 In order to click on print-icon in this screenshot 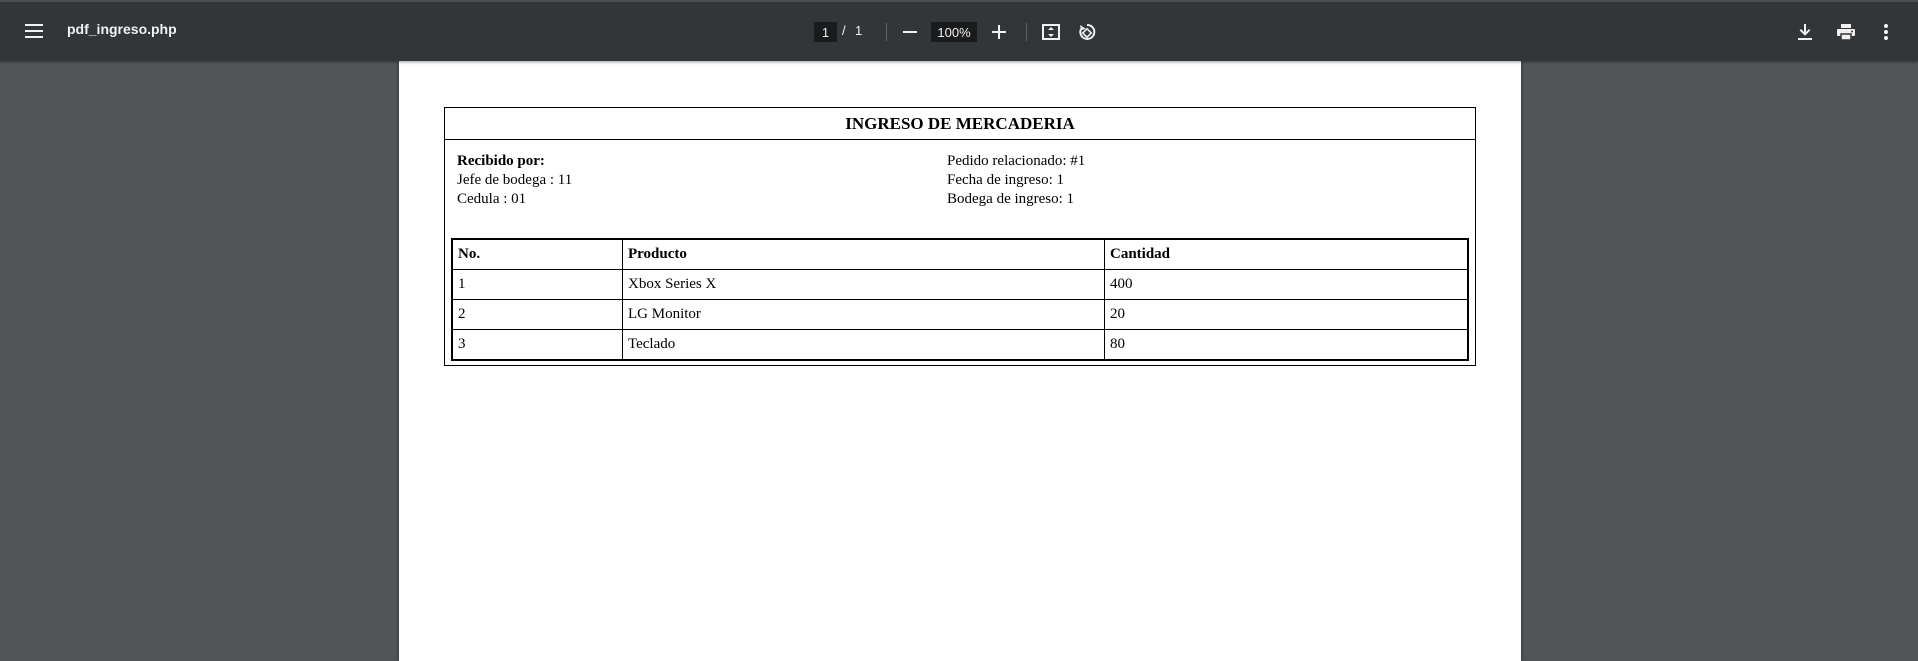, I will do `click(1846, 32)`.